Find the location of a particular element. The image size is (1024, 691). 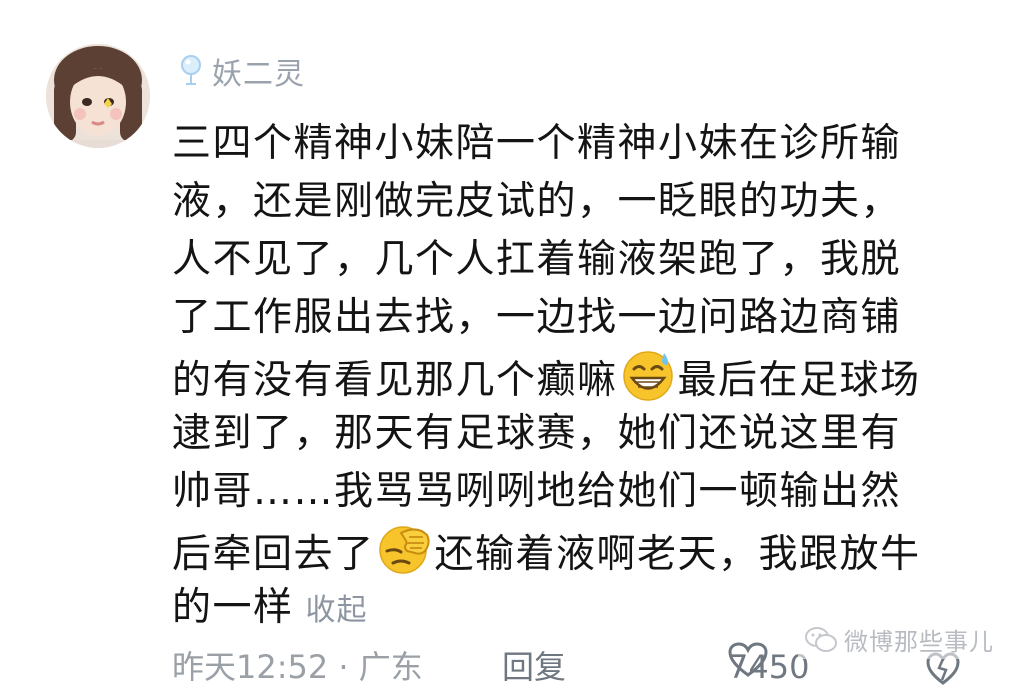

user-avatar is located at coordinates (98, 96).